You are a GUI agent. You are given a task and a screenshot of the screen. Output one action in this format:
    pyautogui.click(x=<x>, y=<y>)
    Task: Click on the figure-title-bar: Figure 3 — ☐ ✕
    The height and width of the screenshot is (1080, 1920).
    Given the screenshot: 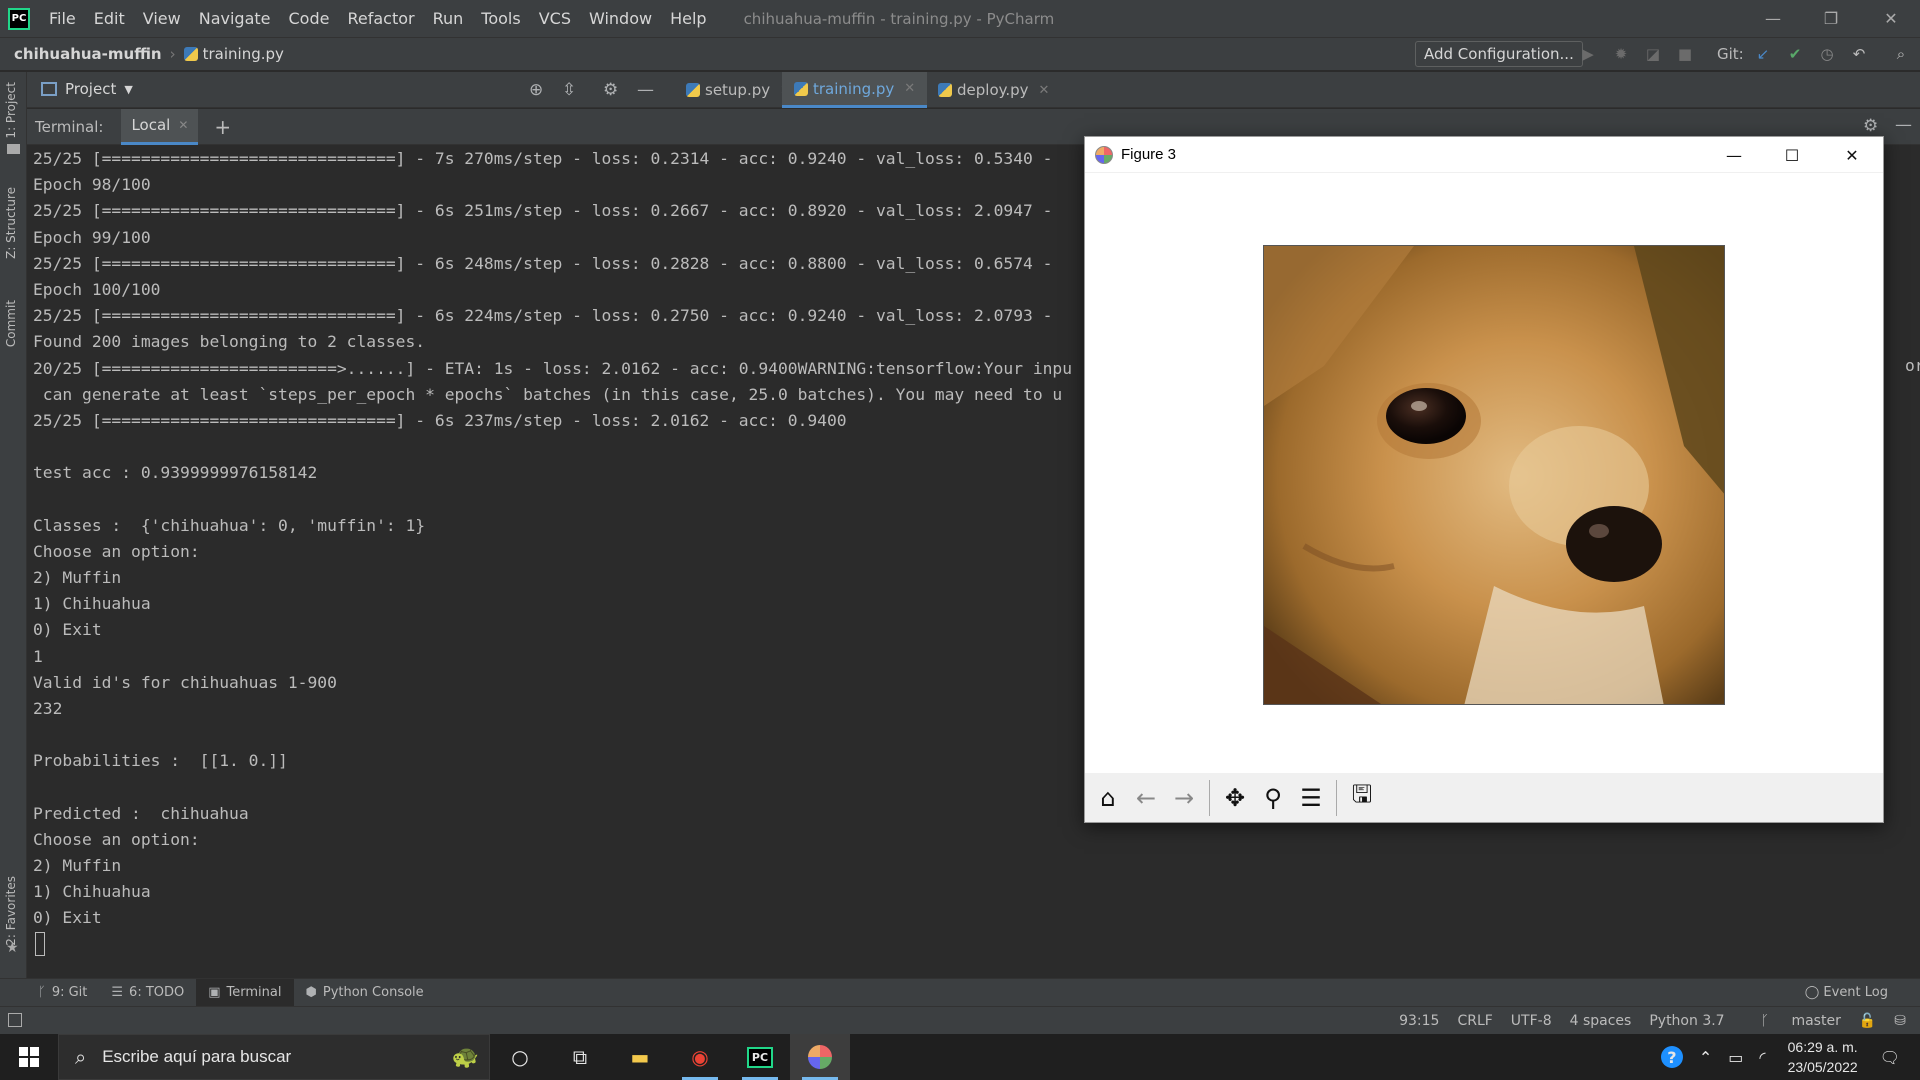 What is the action you would take?
    pyautogui.click(x=1484, y=155)
    